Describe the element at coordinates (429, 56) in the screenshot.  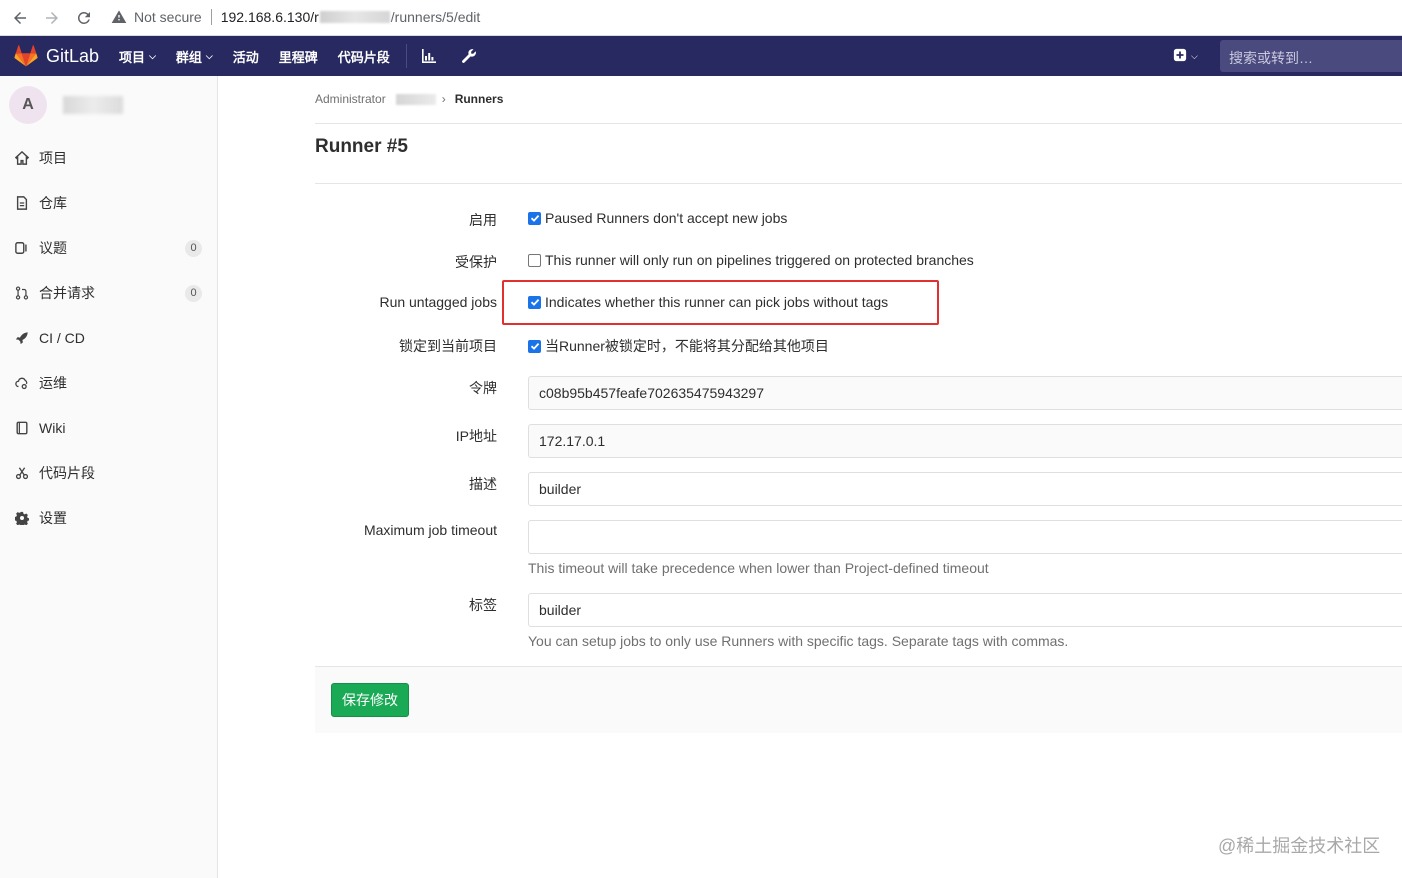
I see `chart-icon` at that location.